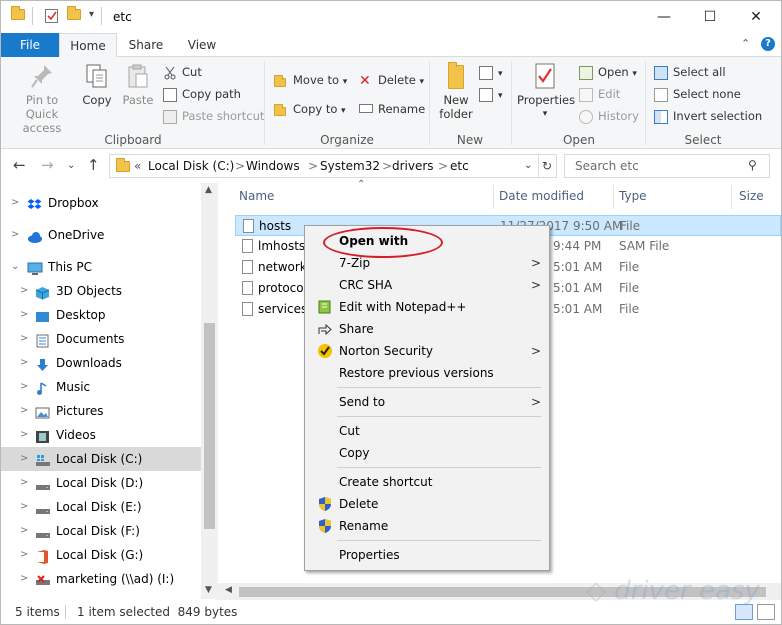 Image resolution: width=782 pixels, height=625 pixels. Describe the element at coordinates (427, 504) in the screenshot. I see `menu-delete: Delete` at that location.